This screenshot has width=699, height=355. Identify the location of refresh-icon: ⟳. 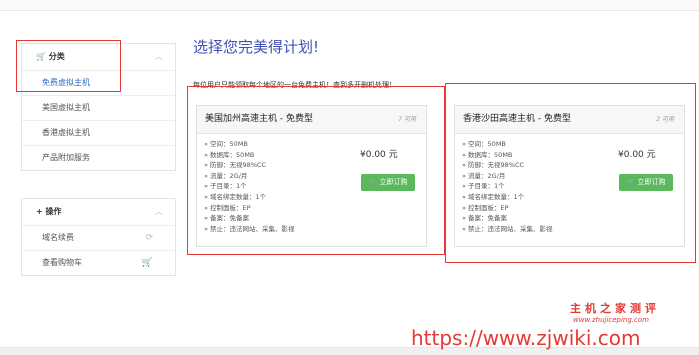
(149, 238).